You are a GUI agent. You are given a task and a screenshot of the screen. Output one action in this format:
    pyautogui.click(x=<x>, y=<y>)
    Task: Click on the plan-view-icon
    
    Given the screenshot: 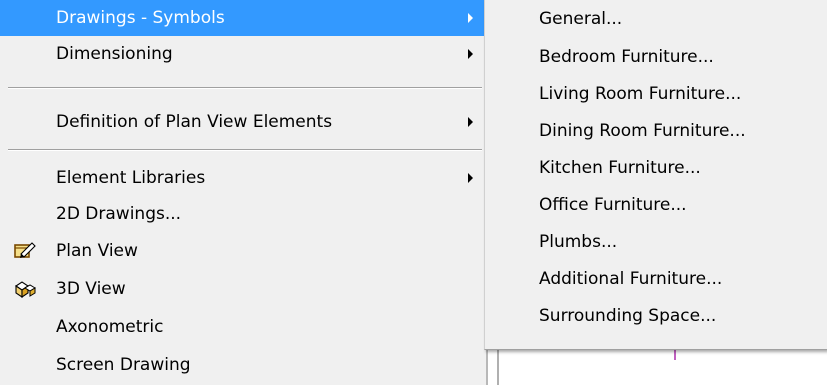 What is the action you would take?
    pyautogui.click(x=25, y=250)
    